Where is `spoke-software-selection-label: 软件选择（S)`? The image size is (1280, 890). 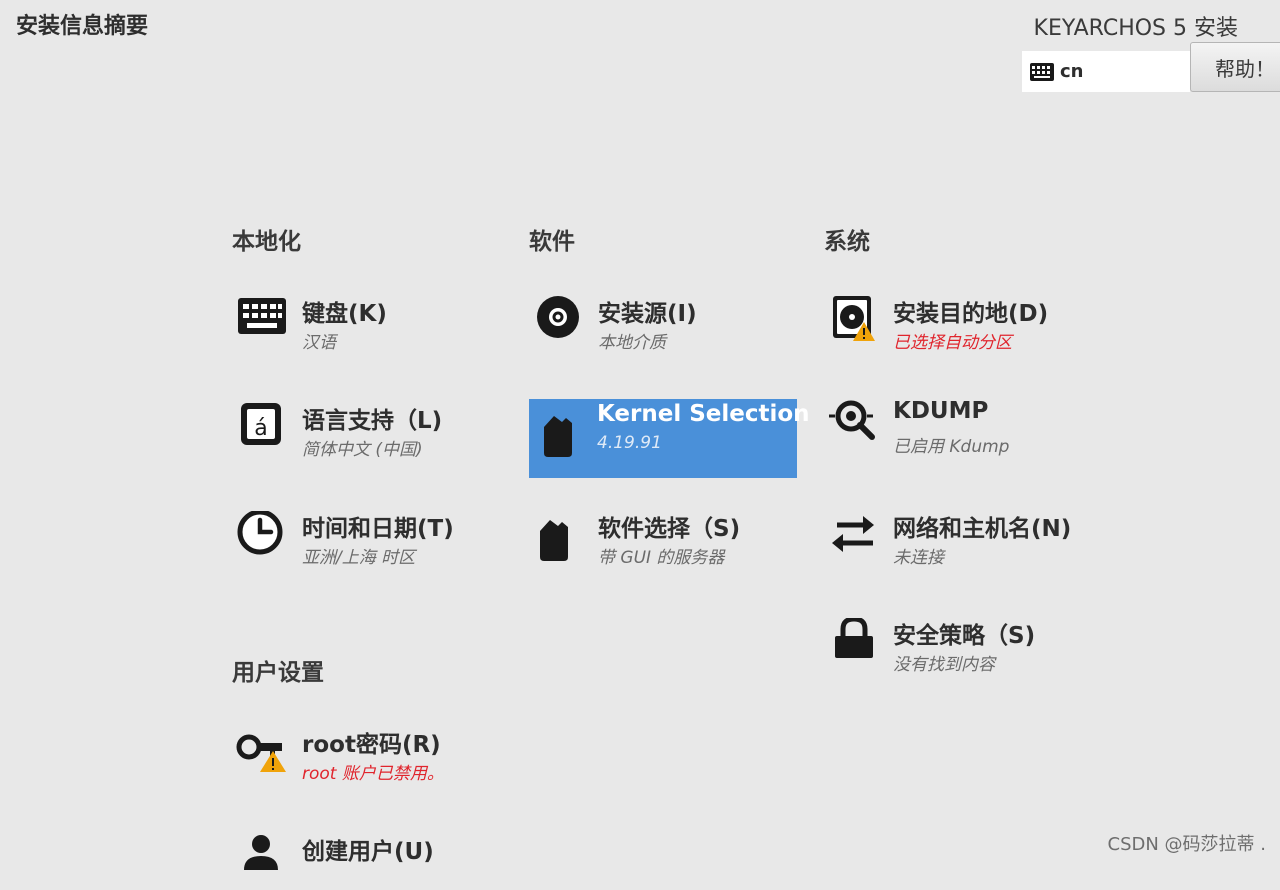 spoke-software-selection-label: 软件选择（S) is located at coordinates (669, 529).